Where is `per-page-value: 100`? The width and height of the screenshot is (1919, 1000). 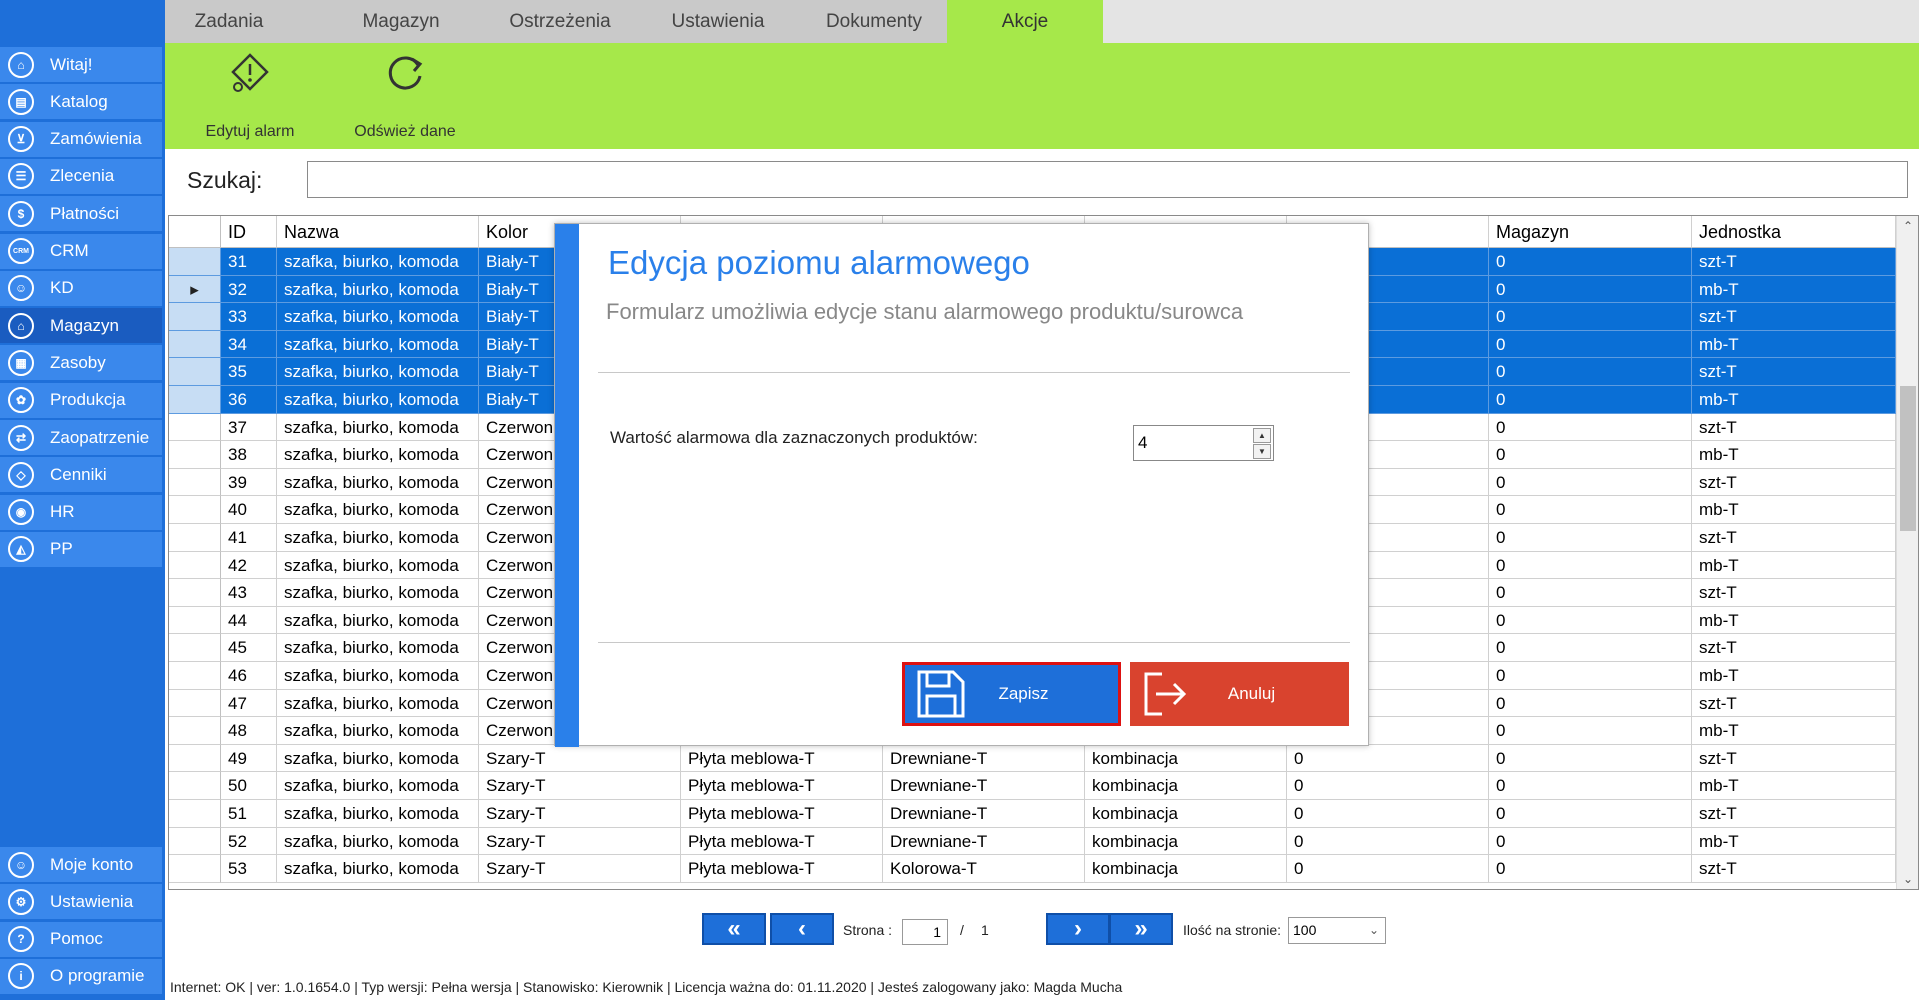 per-page-value: 100 is located at coordinates (1305, 930).